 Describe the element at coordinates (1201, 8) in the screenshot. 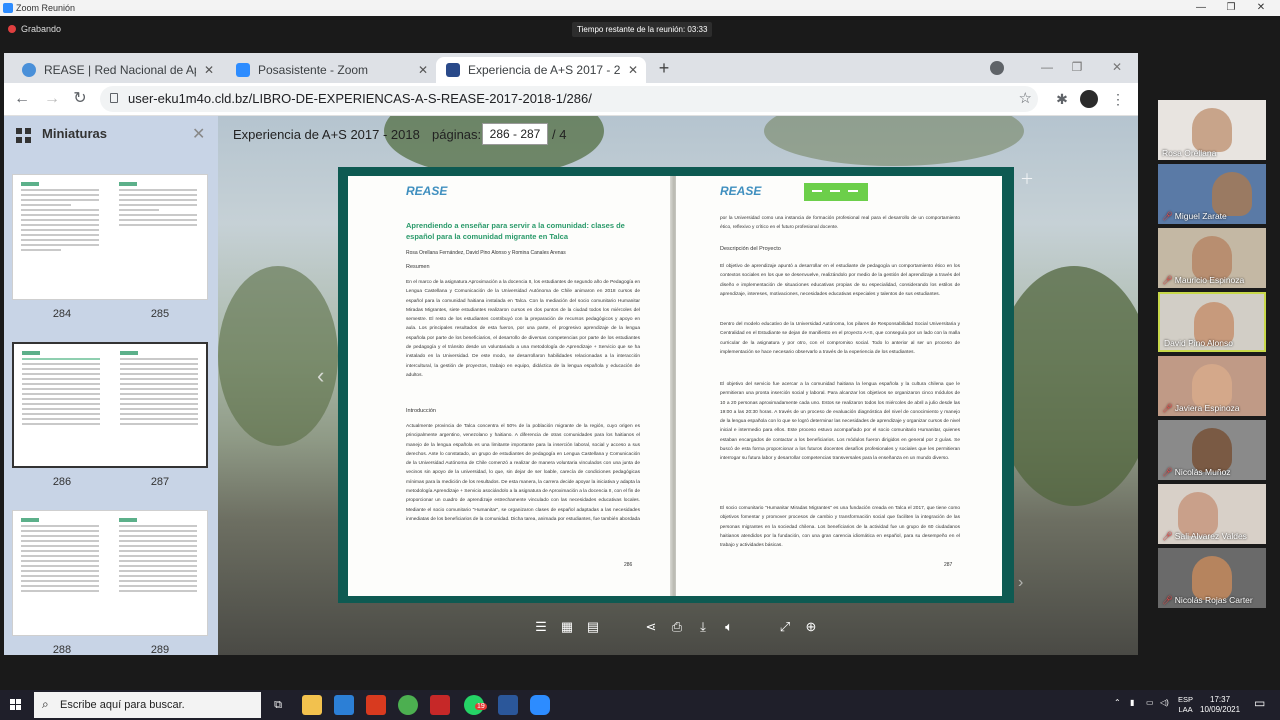

I see `minimize-window-button: —` at that location.